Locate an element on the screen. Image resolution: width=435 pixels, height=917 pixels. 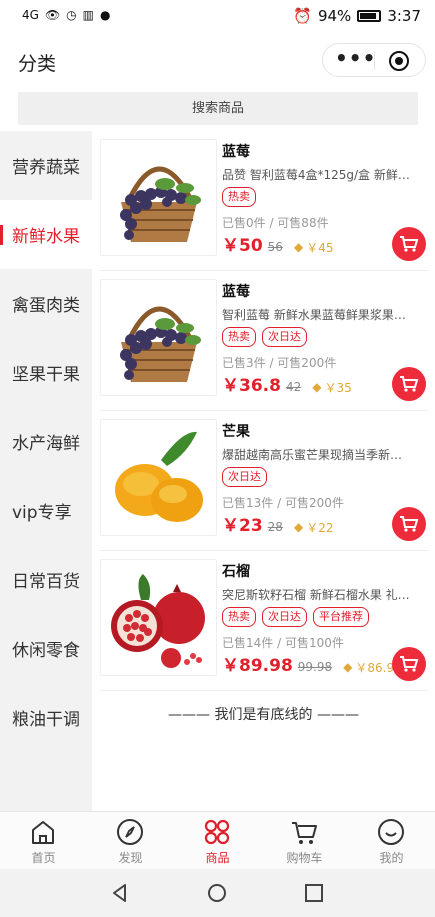
original-price: 28 is located at coordinates (275, 527).